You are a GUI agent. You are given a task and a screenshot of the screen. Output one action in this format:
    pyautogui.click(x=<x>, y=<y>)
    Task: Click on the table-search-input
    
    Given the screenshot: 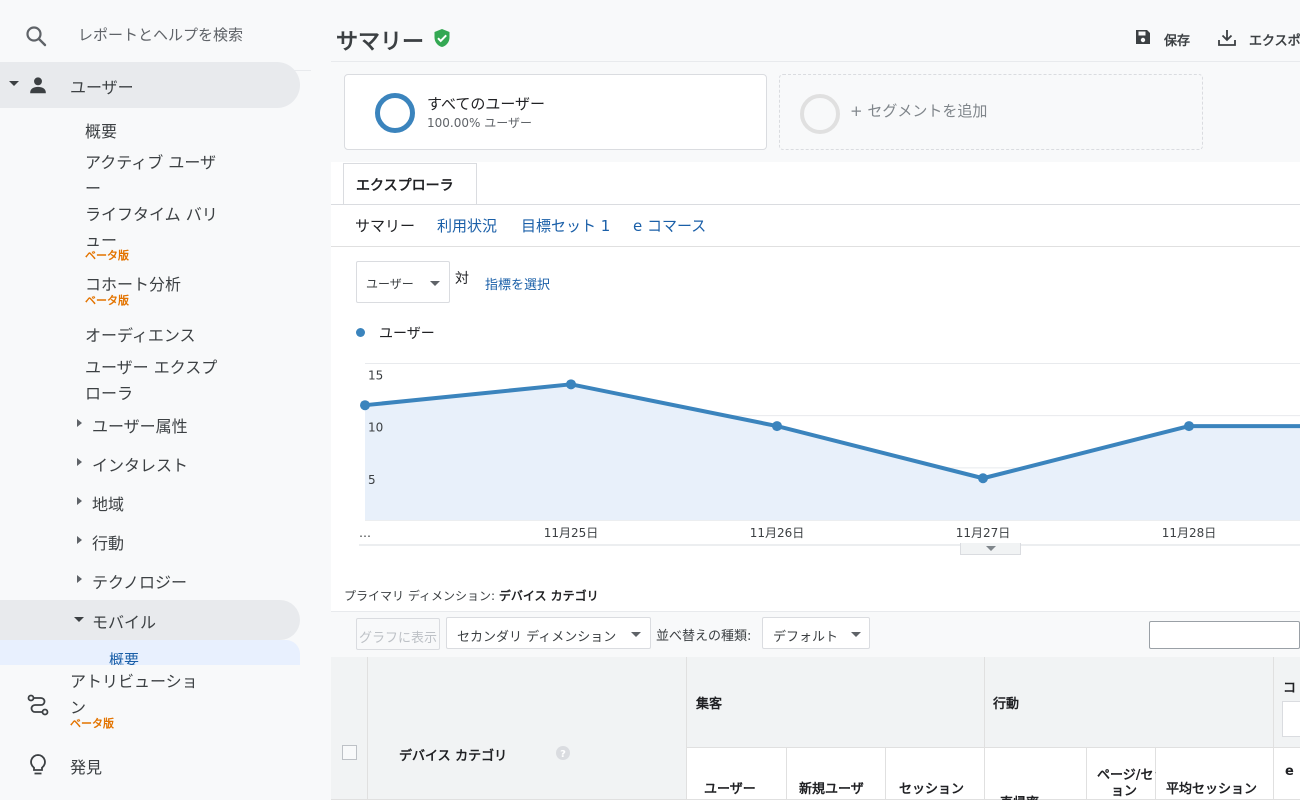 What is the action you would take?
    pyautogui.click(x=1224, y=635)
    